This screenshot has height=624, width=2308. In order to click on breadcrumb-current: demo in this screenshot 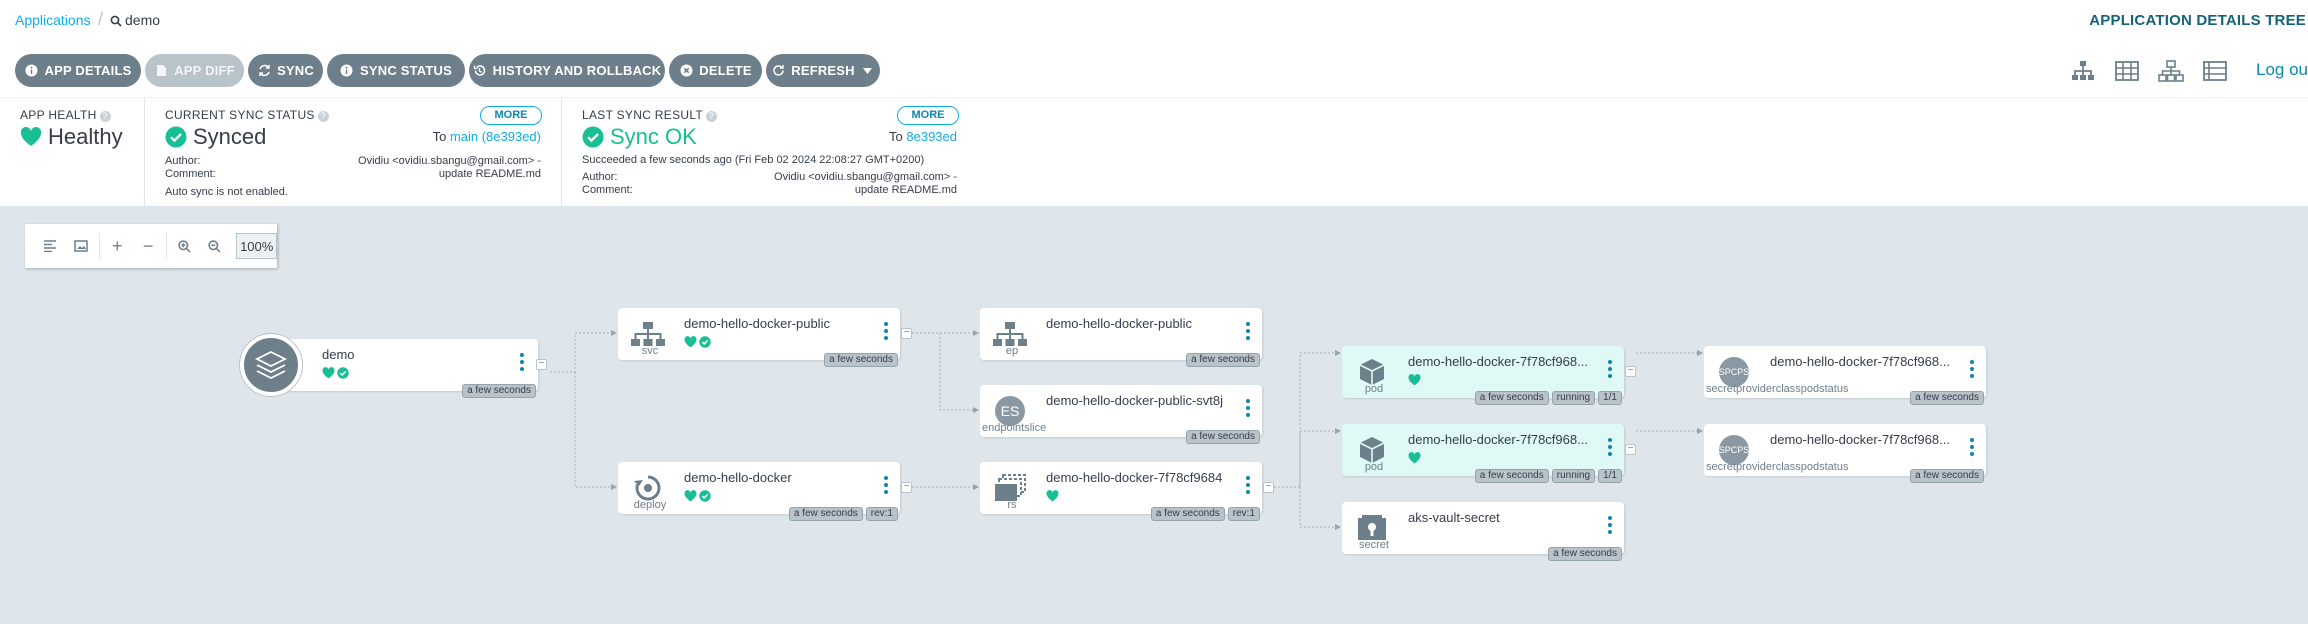, I will do `click(135, 20)`.